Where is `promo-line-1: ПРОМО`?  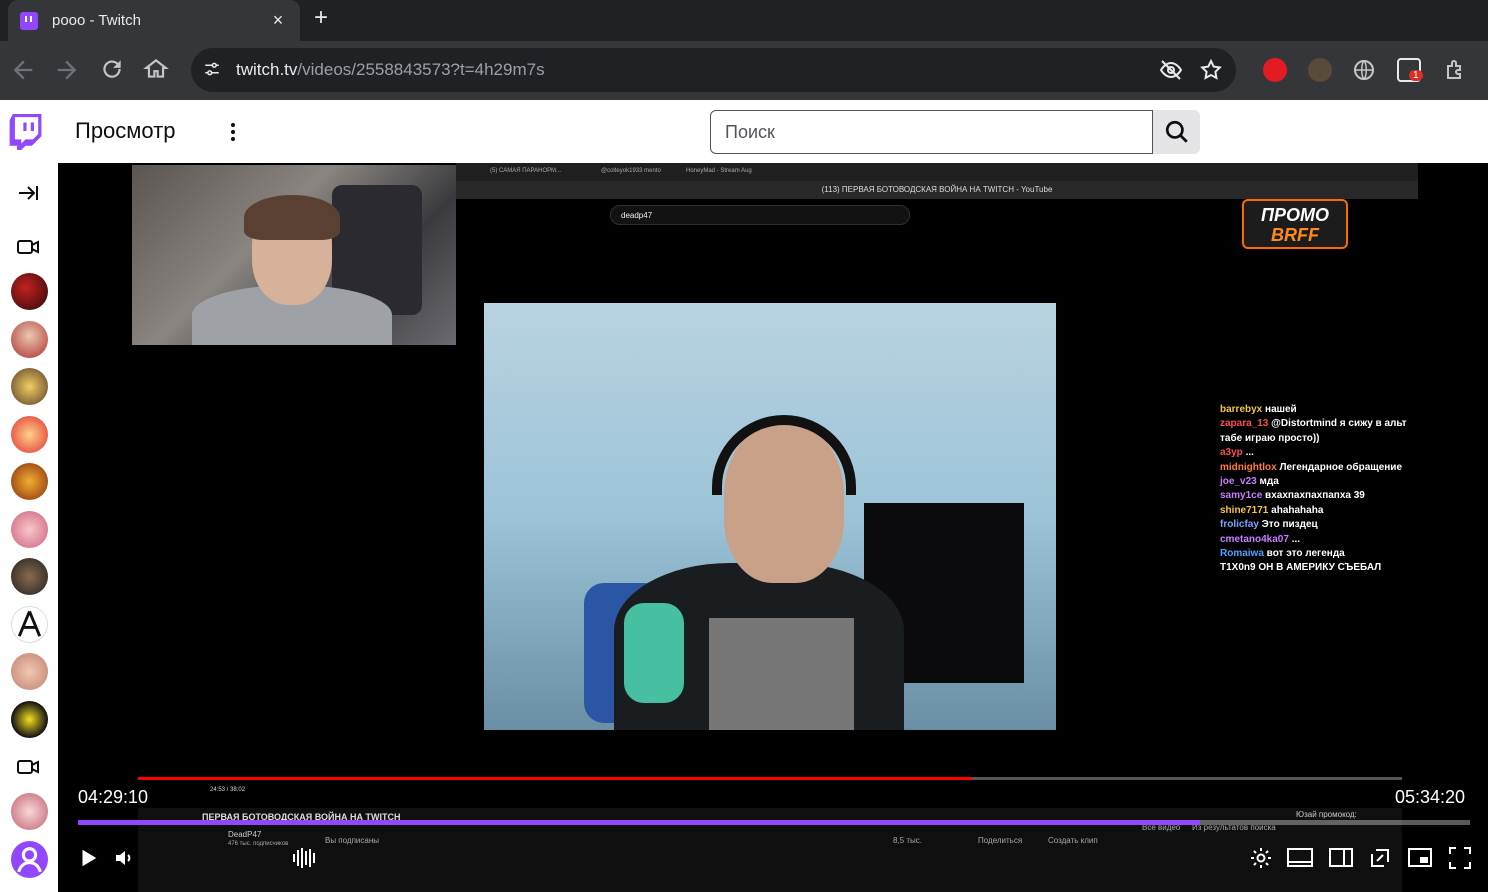 promo-line-1: ПРОМО is located at coordinates (1295, 215).